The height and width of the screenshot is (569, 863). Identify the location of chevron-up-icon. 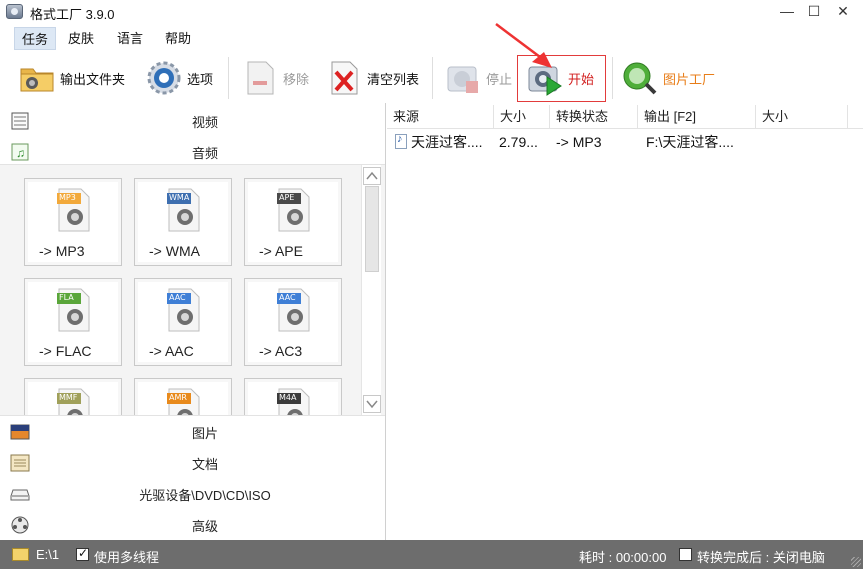
(372, 175).